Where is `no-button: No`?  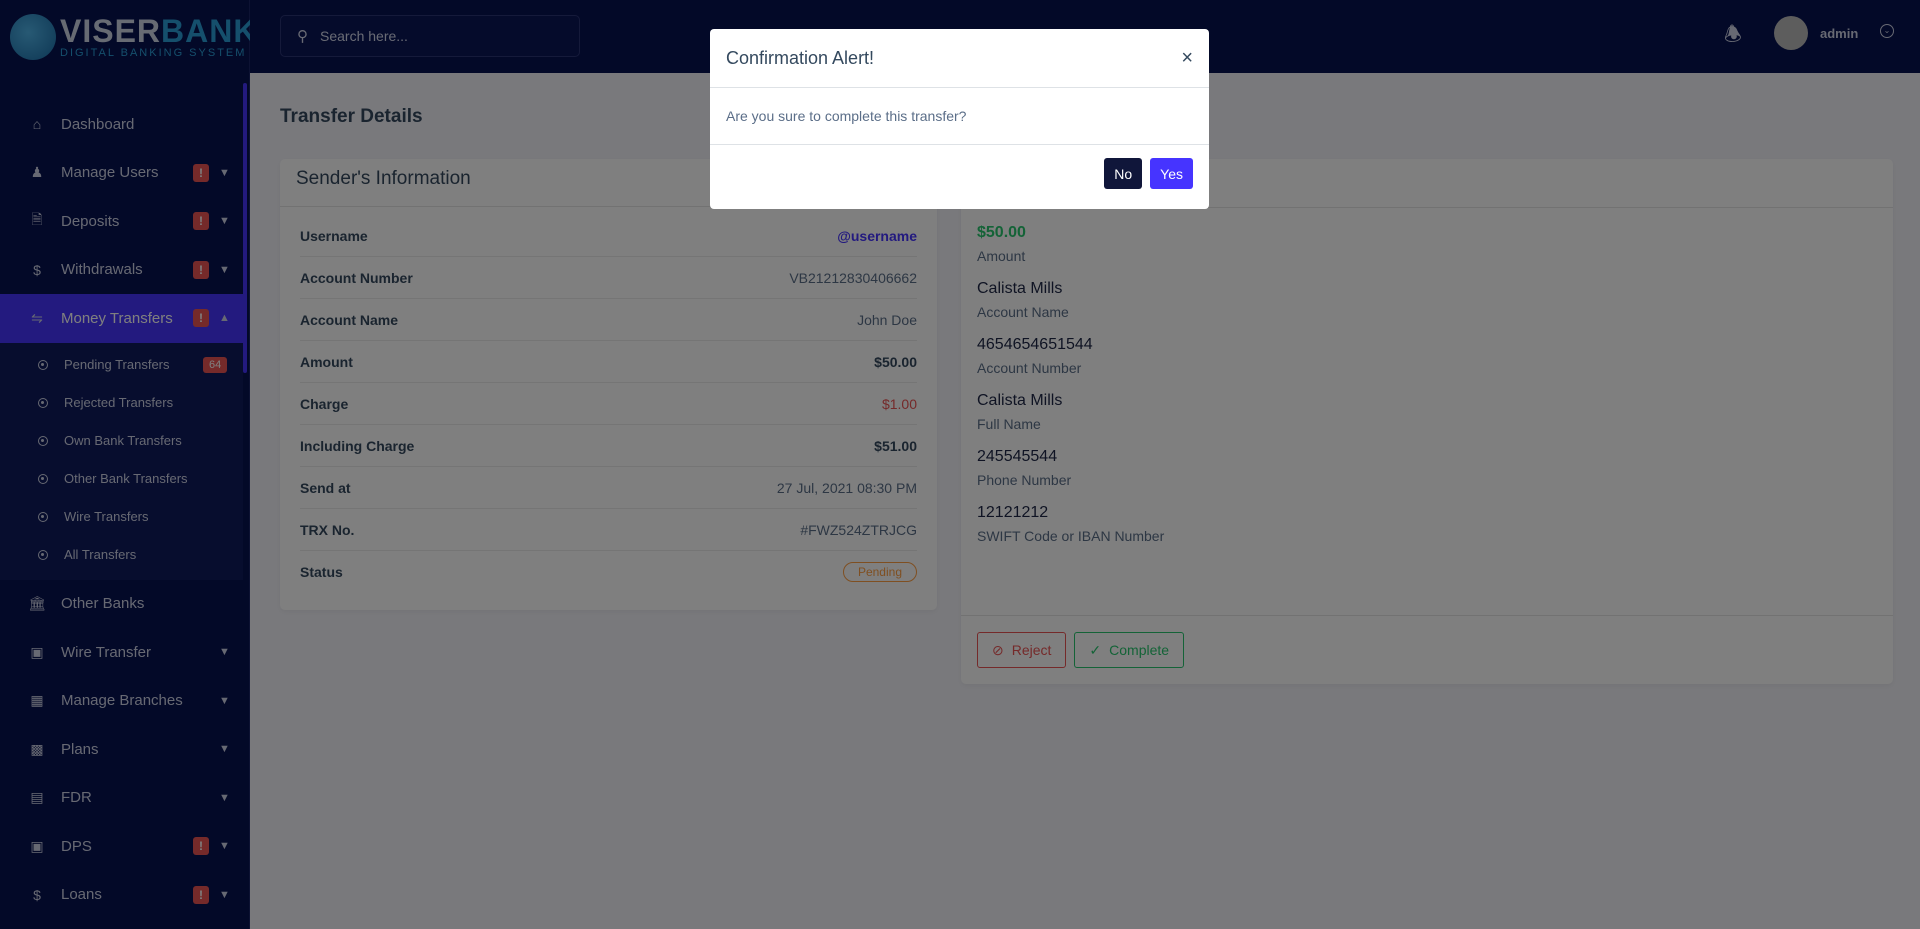
no-button: No is located at coordinates (1123, 173).